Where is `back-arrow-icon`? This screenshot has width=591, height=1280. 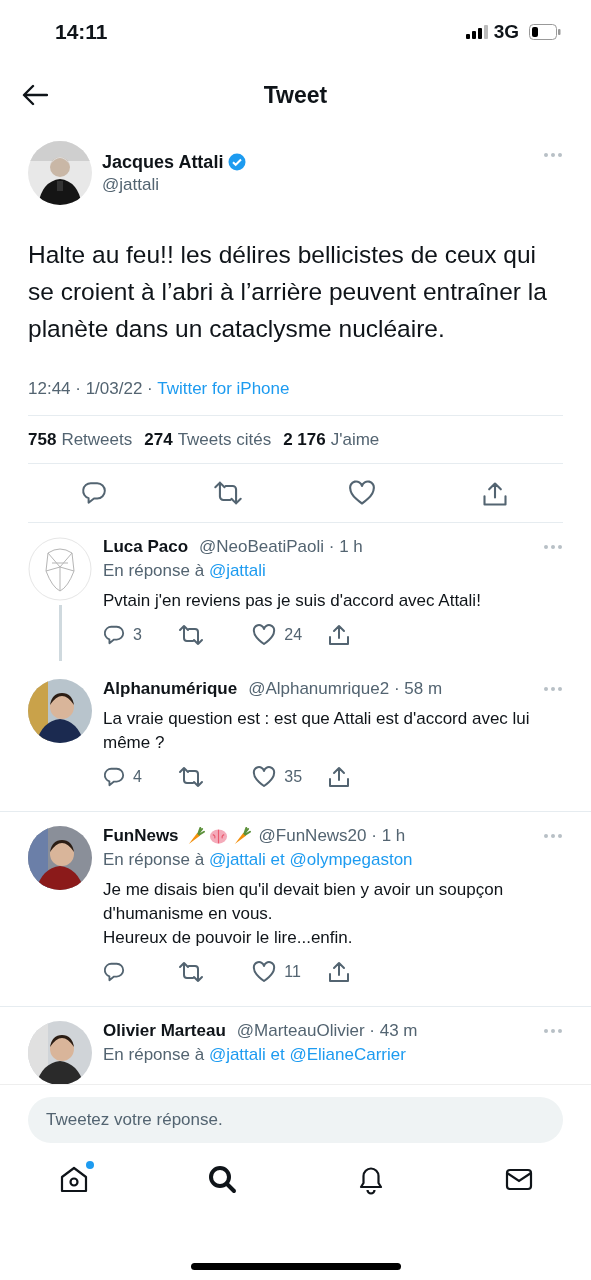
back-arrow-icon is located at coordinates (35, 95).